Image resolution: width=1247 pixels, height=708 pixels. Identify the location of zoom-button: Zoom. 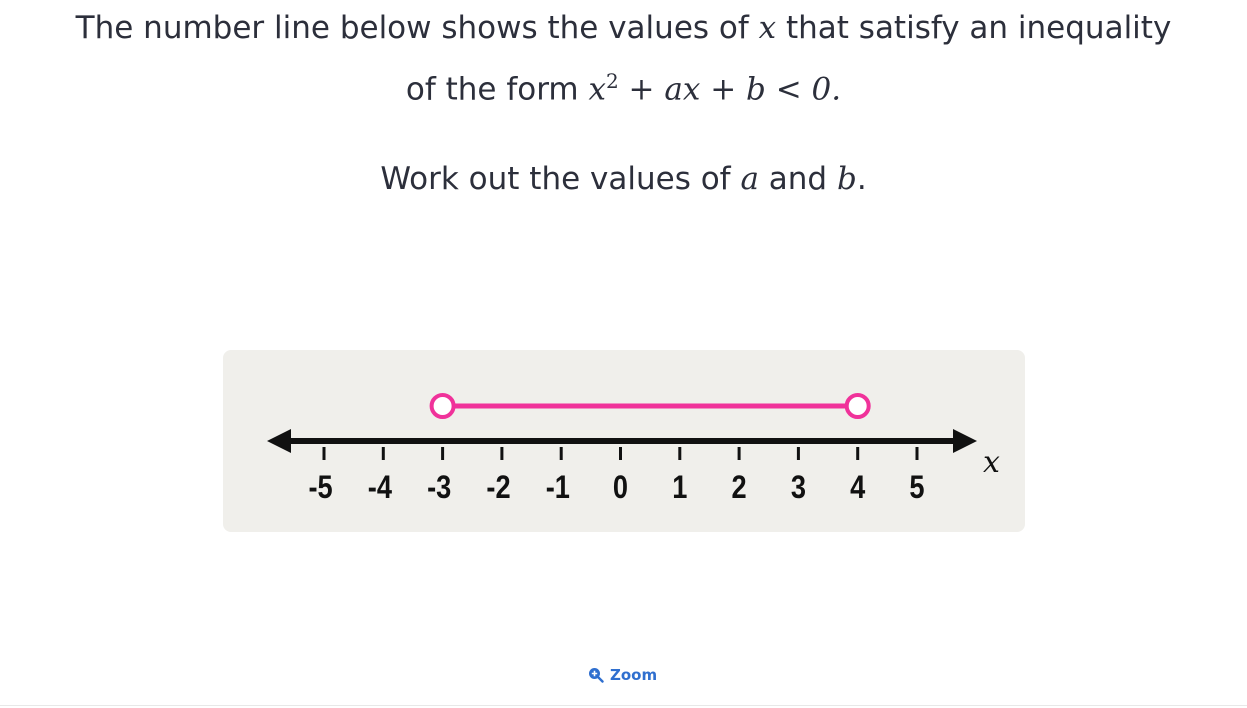
(622, 675).